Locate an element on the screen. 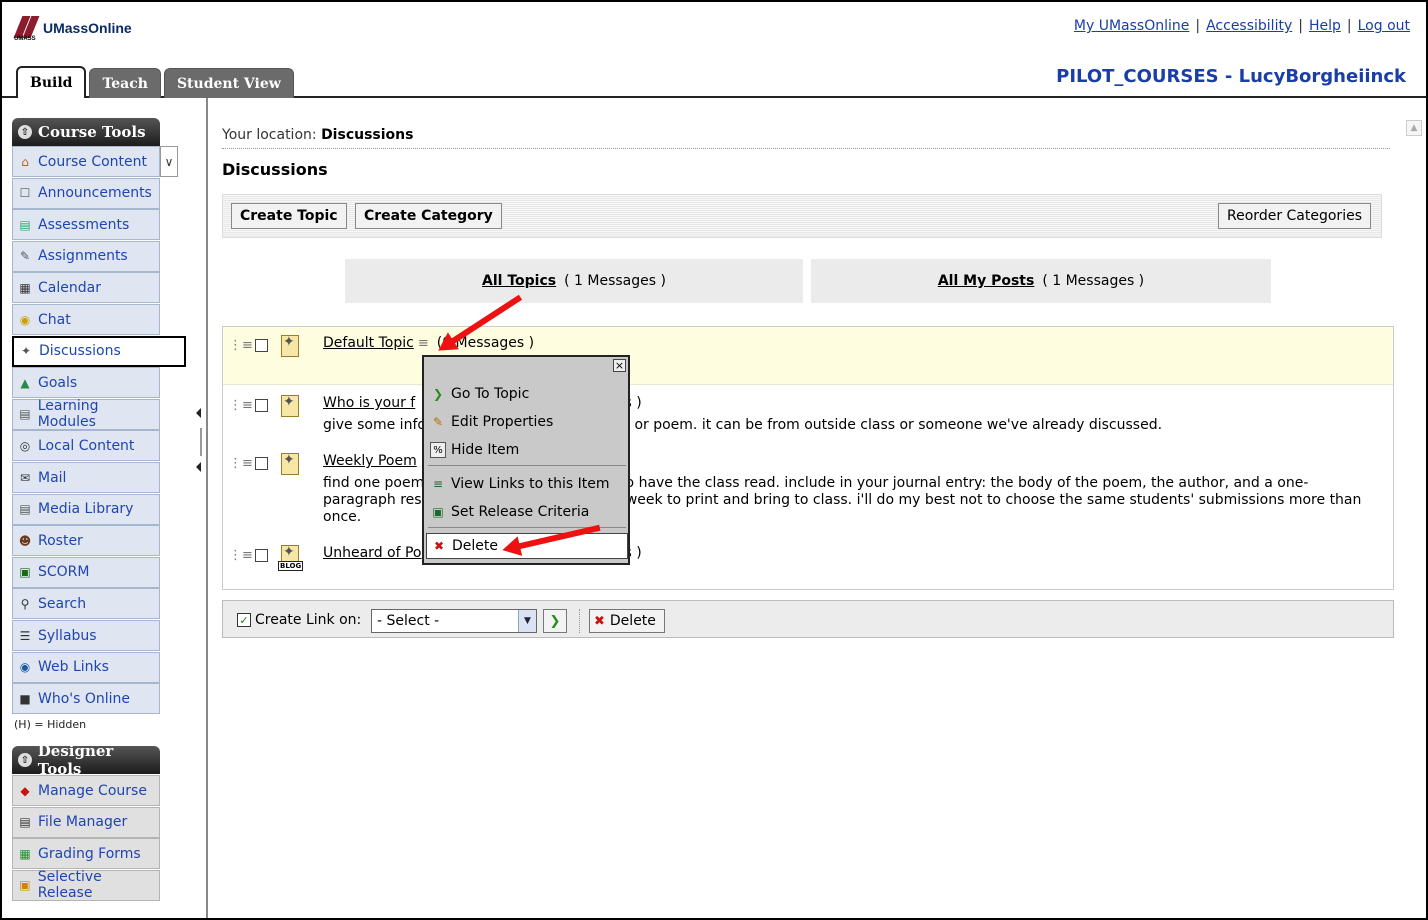 The height and width of the screenshot is (920, 1428). file-manager-icon: ▤ is located at coordinates (25, 822).